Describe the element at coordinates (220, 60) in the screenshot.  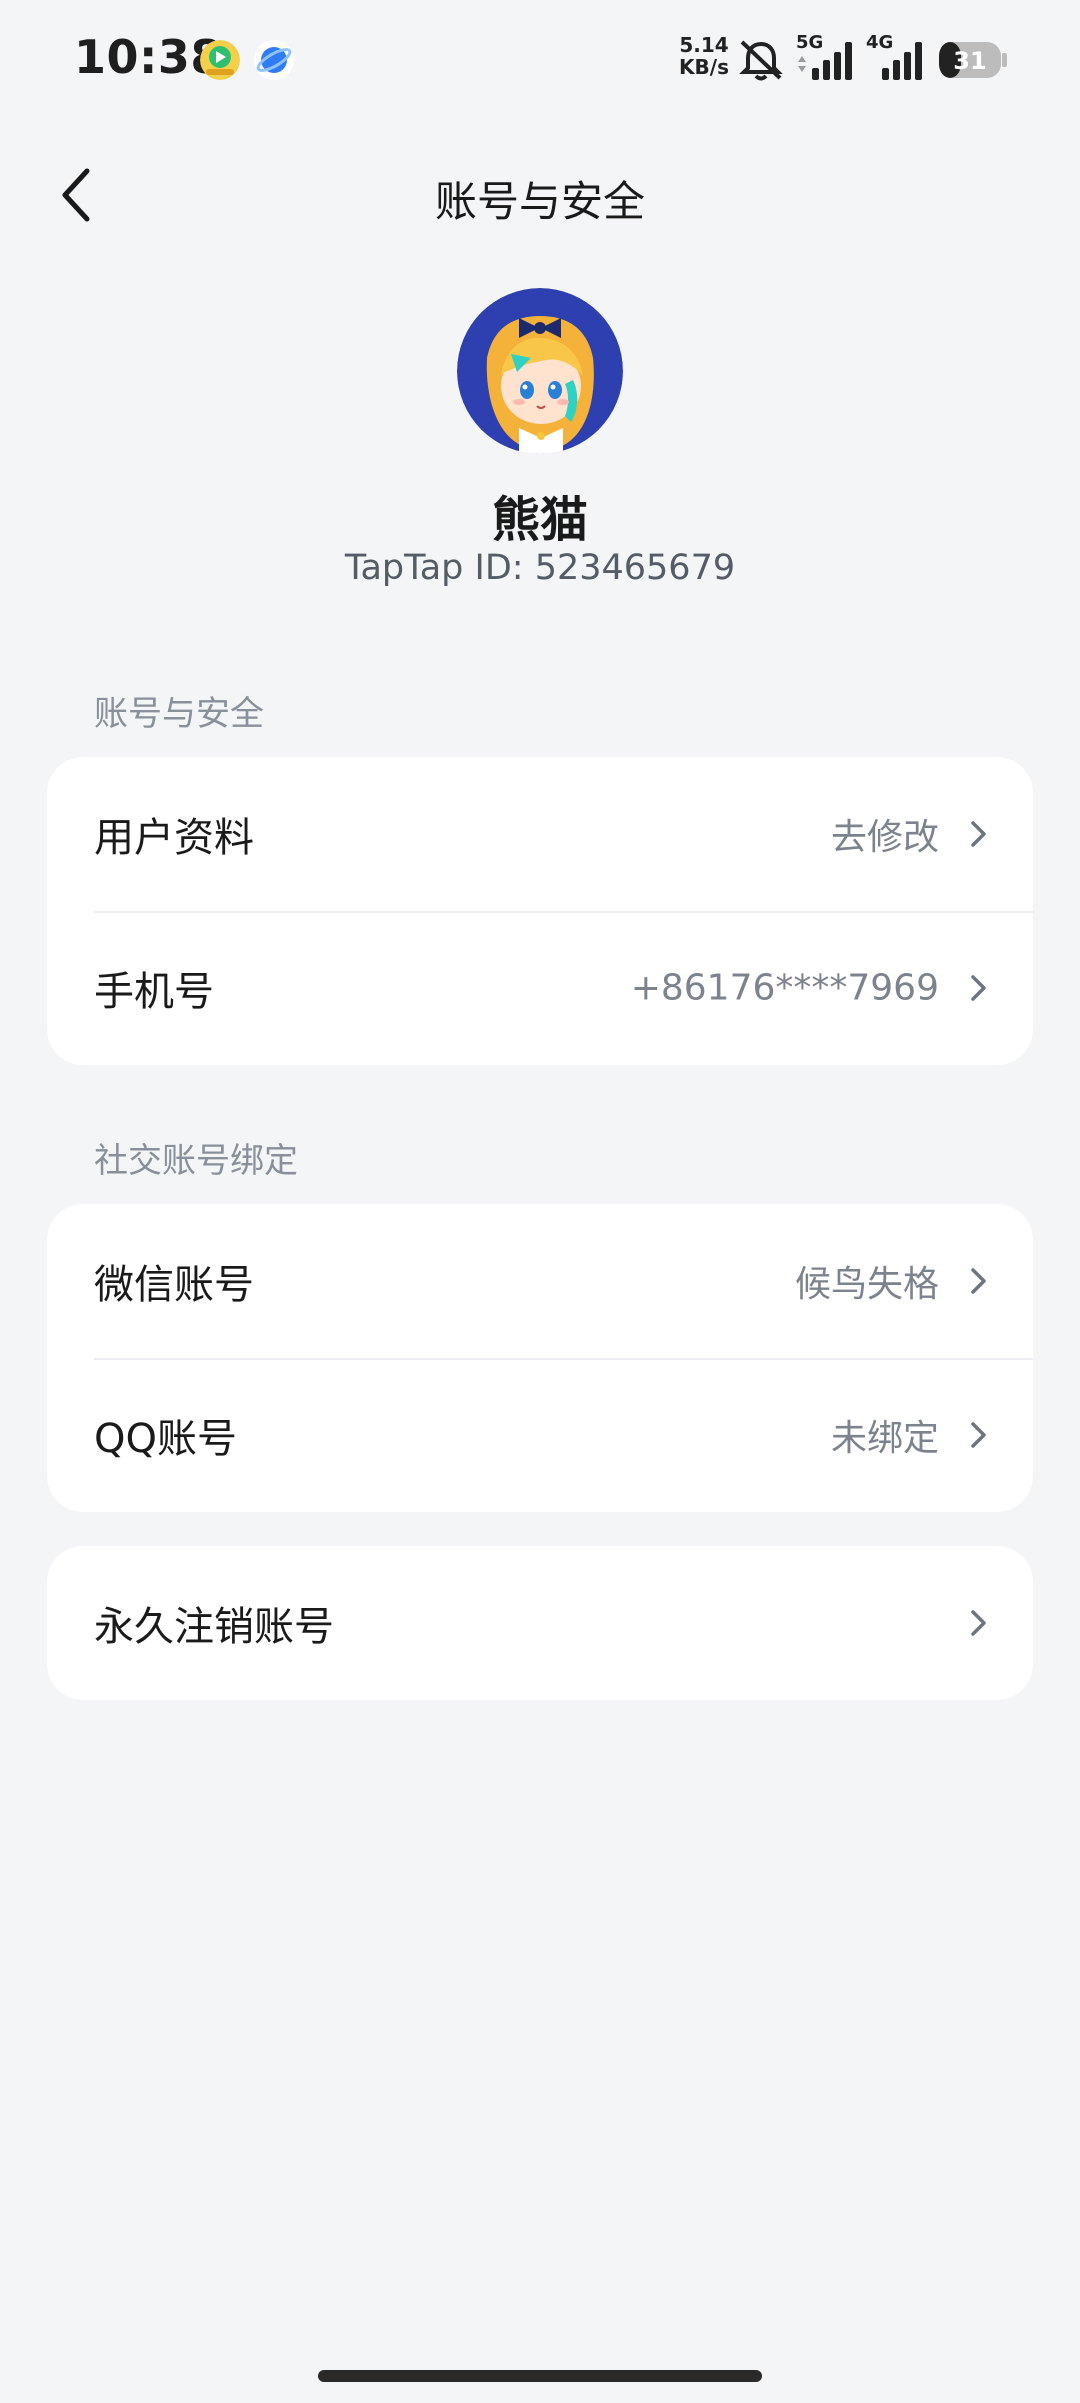
I see `video-app-icon` at that location.